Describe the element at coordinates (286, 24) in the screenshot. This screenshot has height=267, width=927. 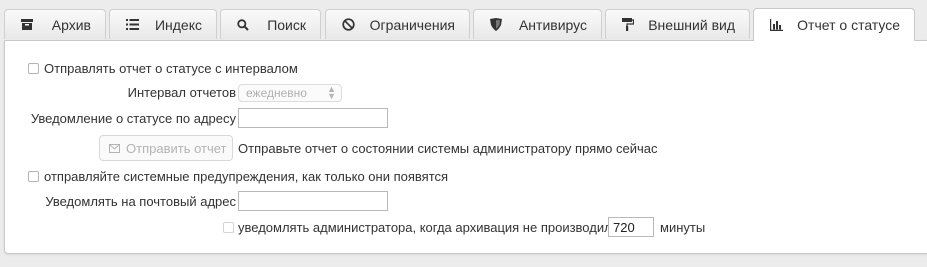
I see `tab-label: Поиск` at that location.